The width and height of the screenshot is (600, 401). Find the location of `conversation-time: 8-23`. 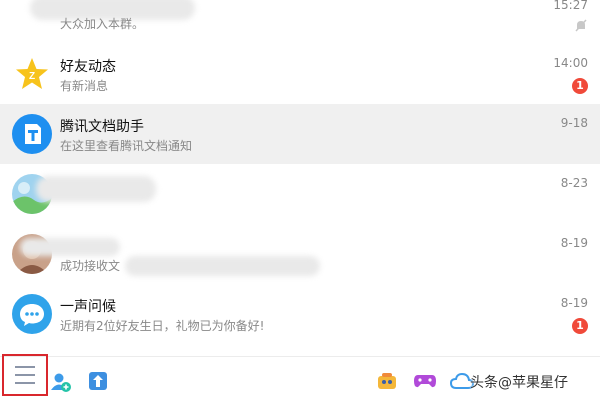

conversation-time: 8-23 is located at coordinates (574, 183).